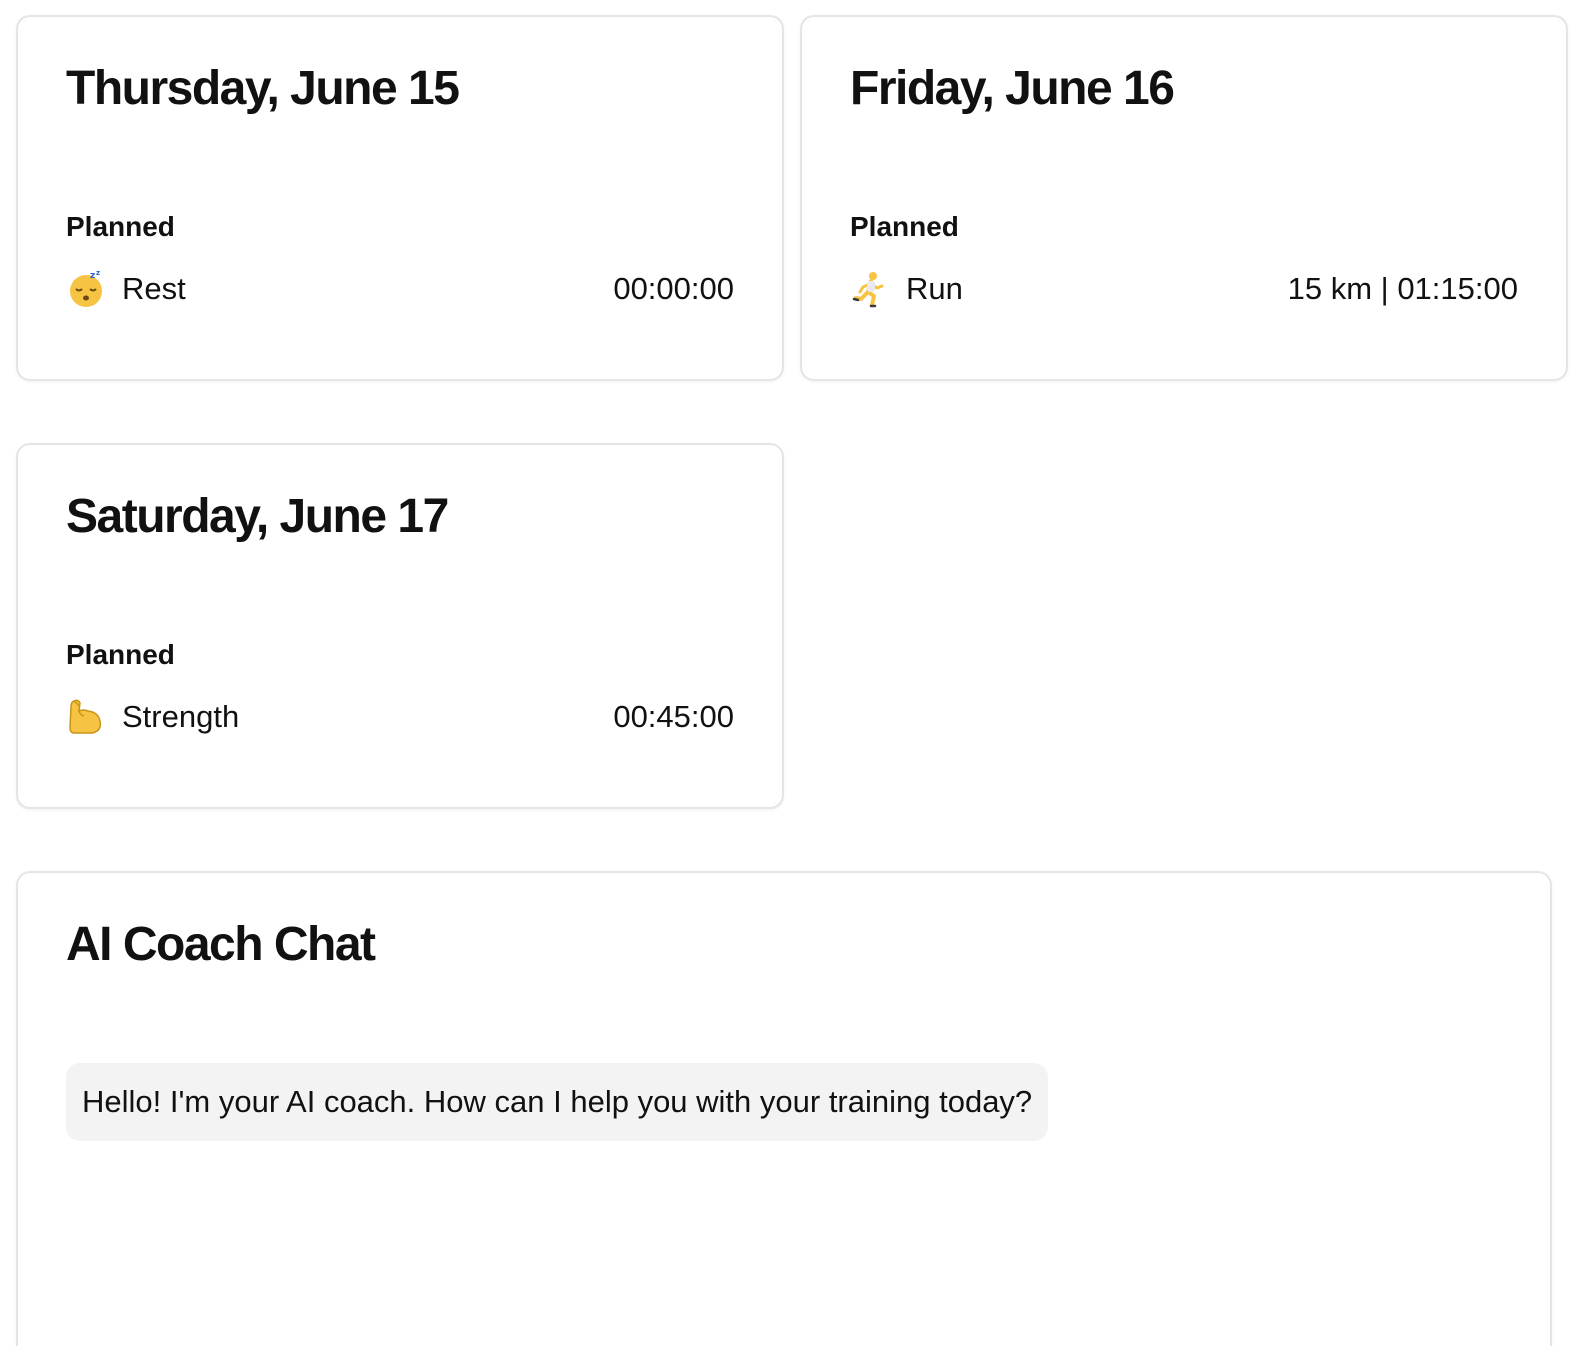 The height and width of the screenshot is (1346, 1596). I want to click on planned-activity-row: Strength 00:45:00, so click(400, 717).